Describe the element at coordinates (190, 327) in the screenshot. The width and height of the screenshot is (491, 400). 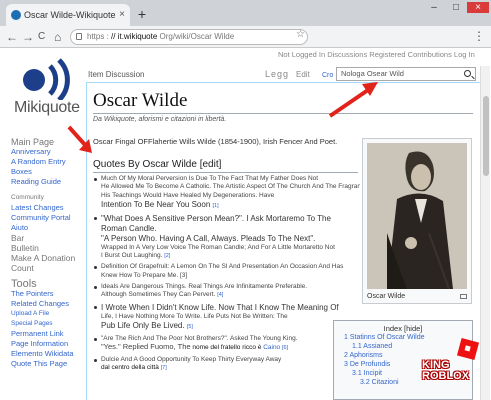
I see `reference-link: [5]` at that location.